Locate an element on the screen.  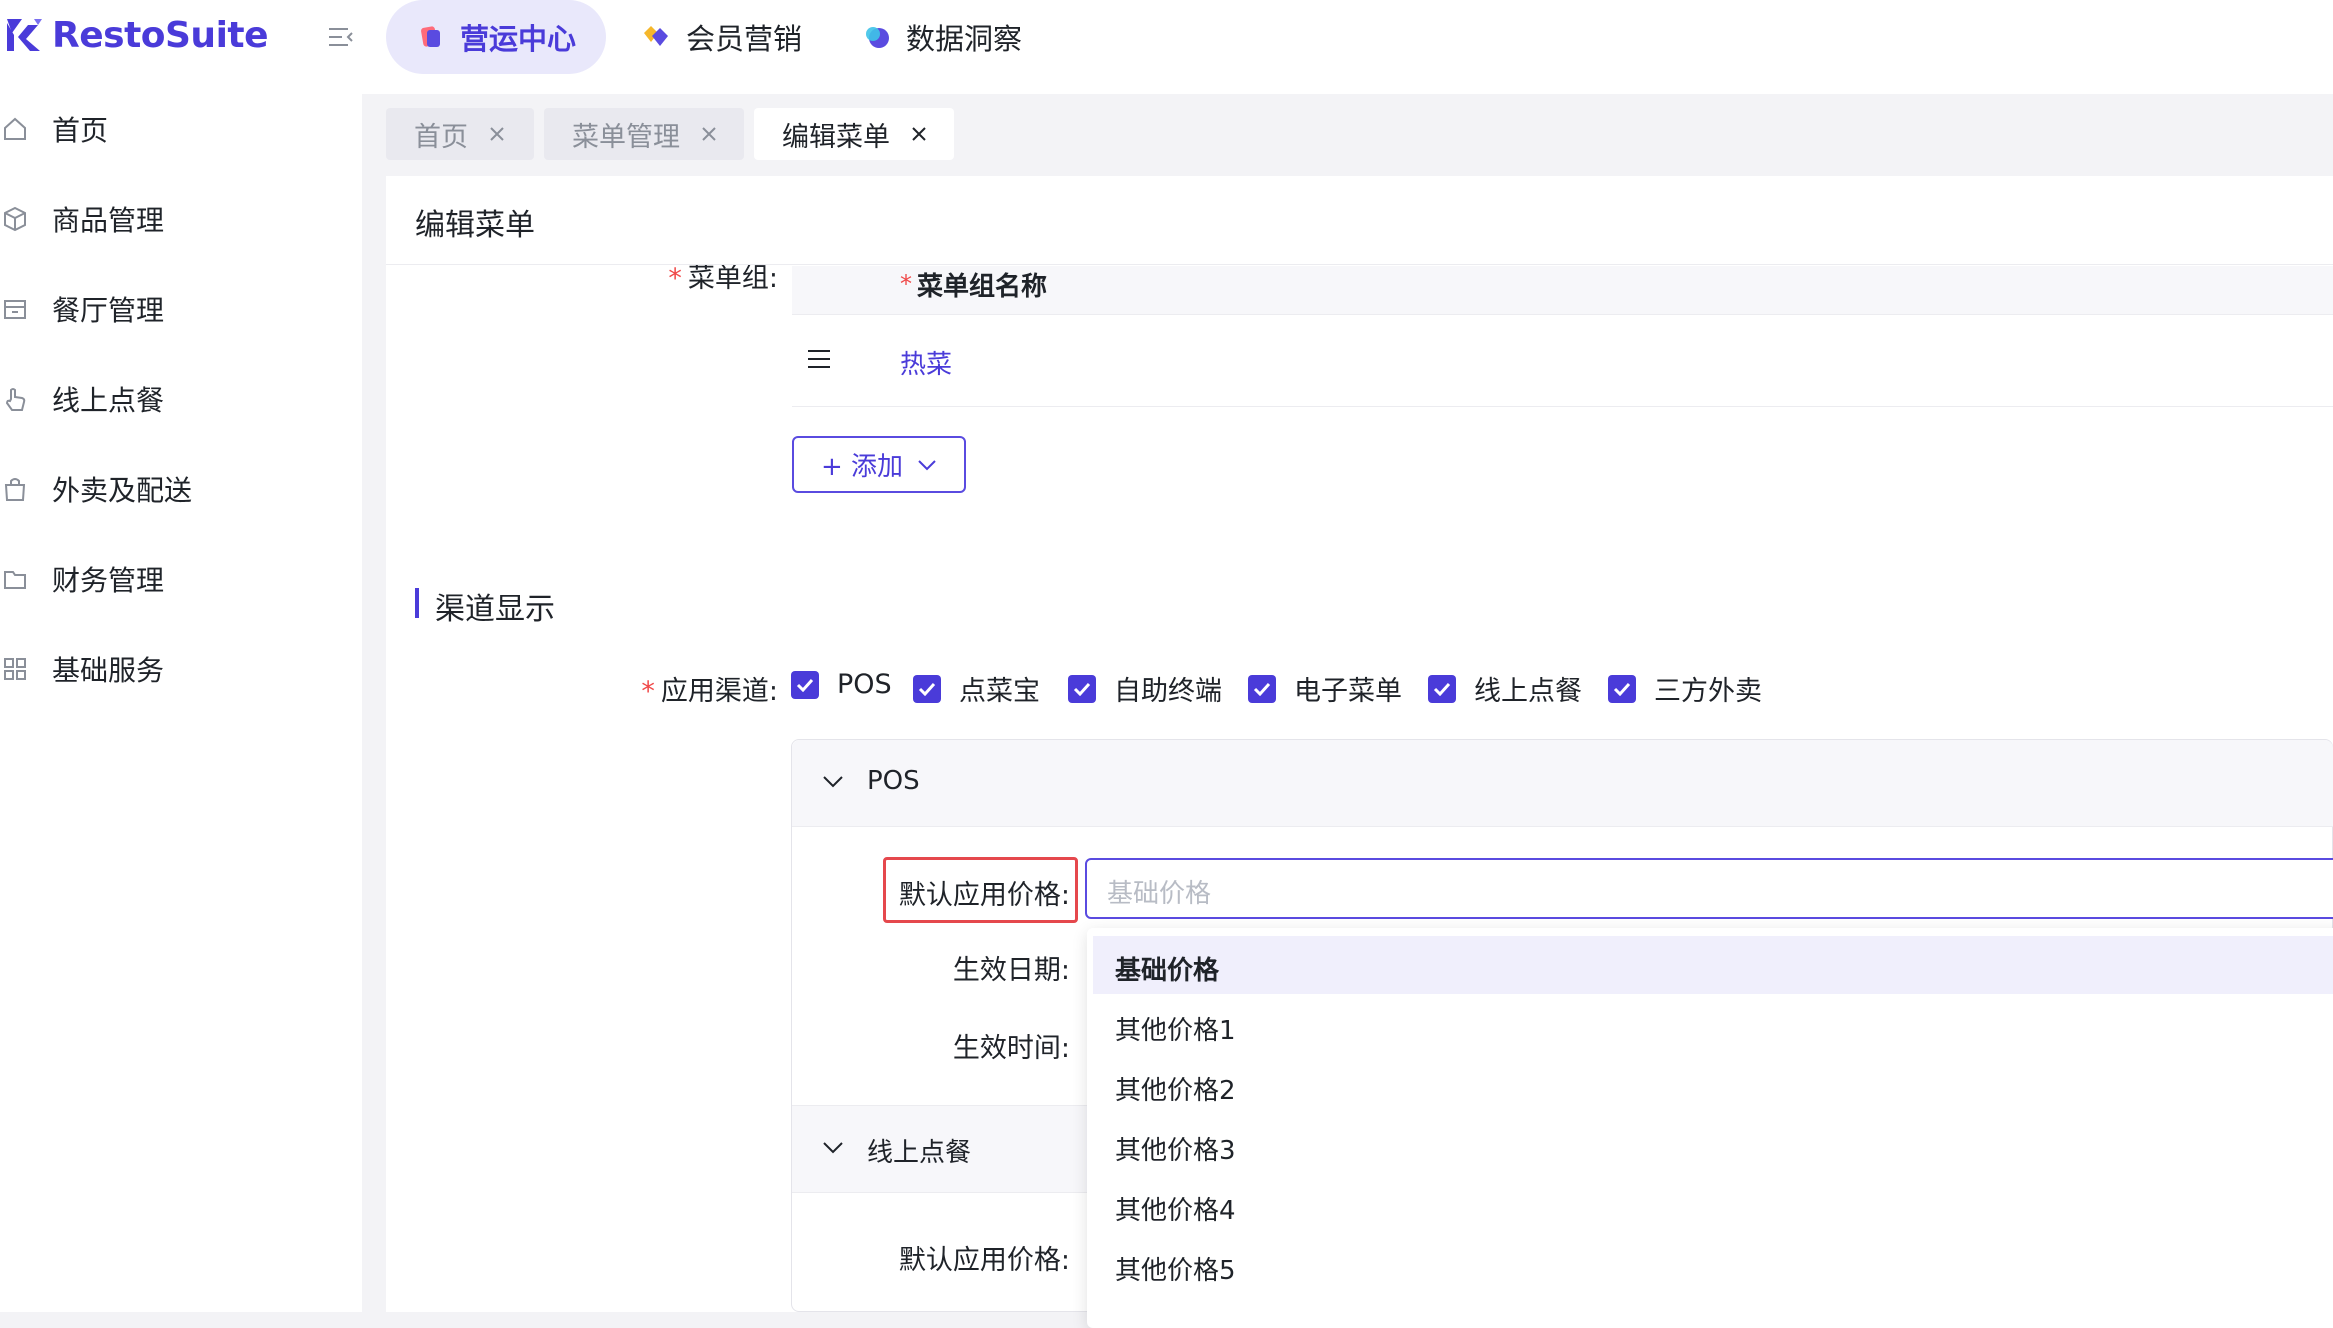
tab-label: 编辑菜单 is located at coordinates (836, 137).